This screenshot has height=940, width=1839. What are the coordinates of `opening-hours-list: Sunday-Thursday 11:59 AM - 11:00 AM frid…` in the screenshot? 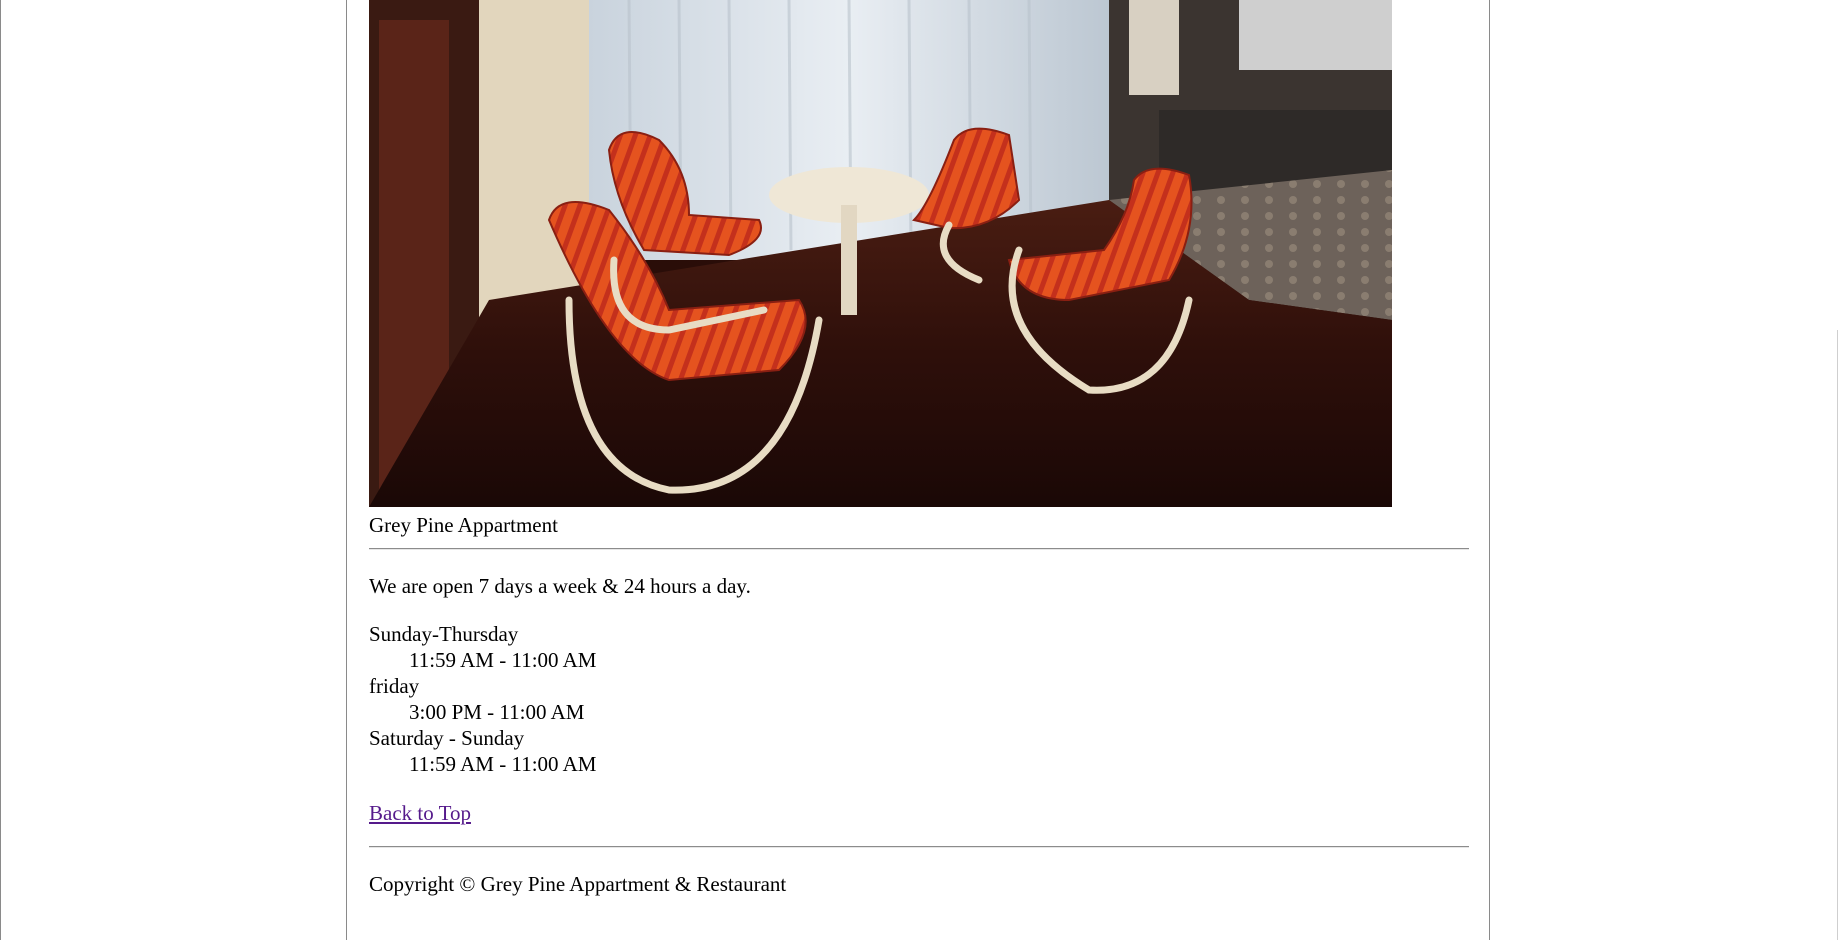 It's located at (482, 699).